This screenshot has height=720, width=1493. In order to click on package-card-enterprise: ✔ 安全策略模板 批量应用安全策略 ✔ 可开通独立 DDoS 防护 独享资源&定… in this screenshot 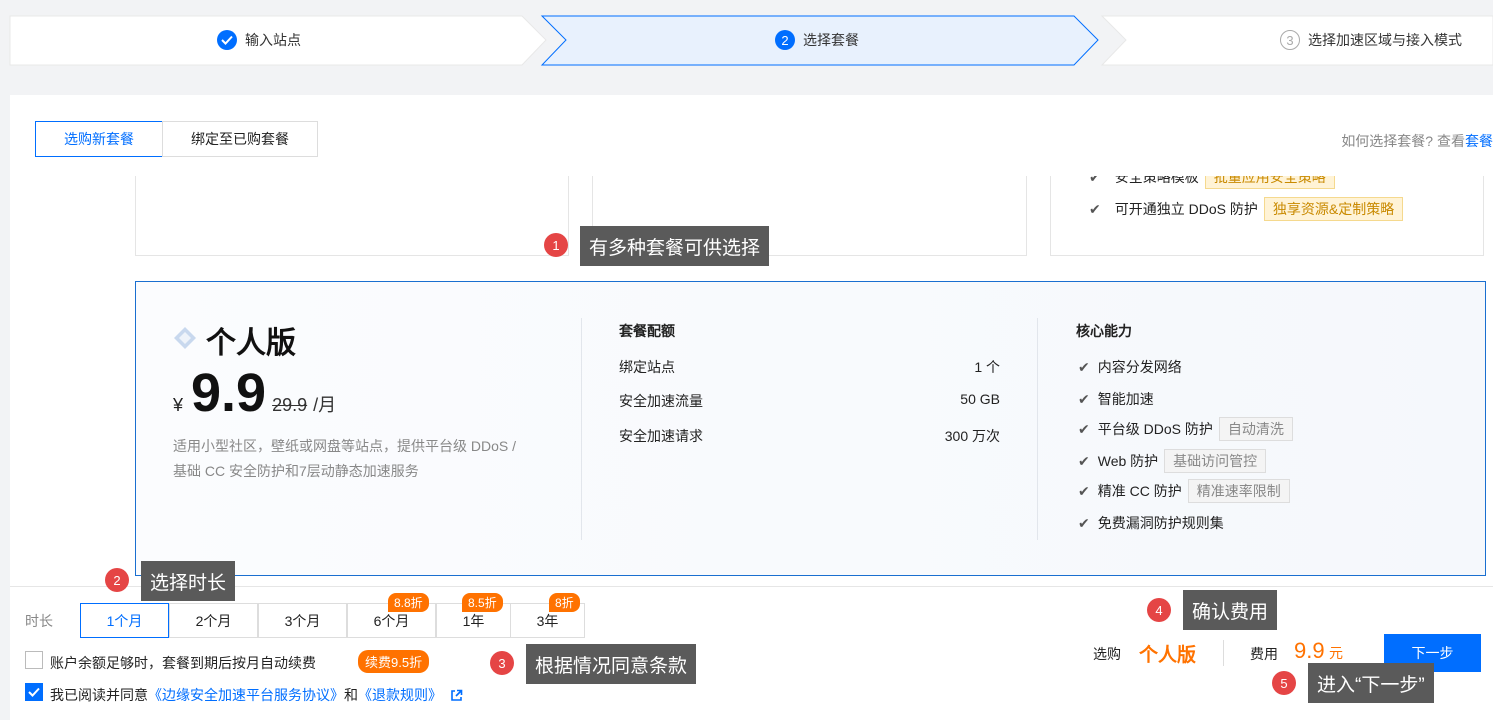, I will do `click(1267, 216)`.